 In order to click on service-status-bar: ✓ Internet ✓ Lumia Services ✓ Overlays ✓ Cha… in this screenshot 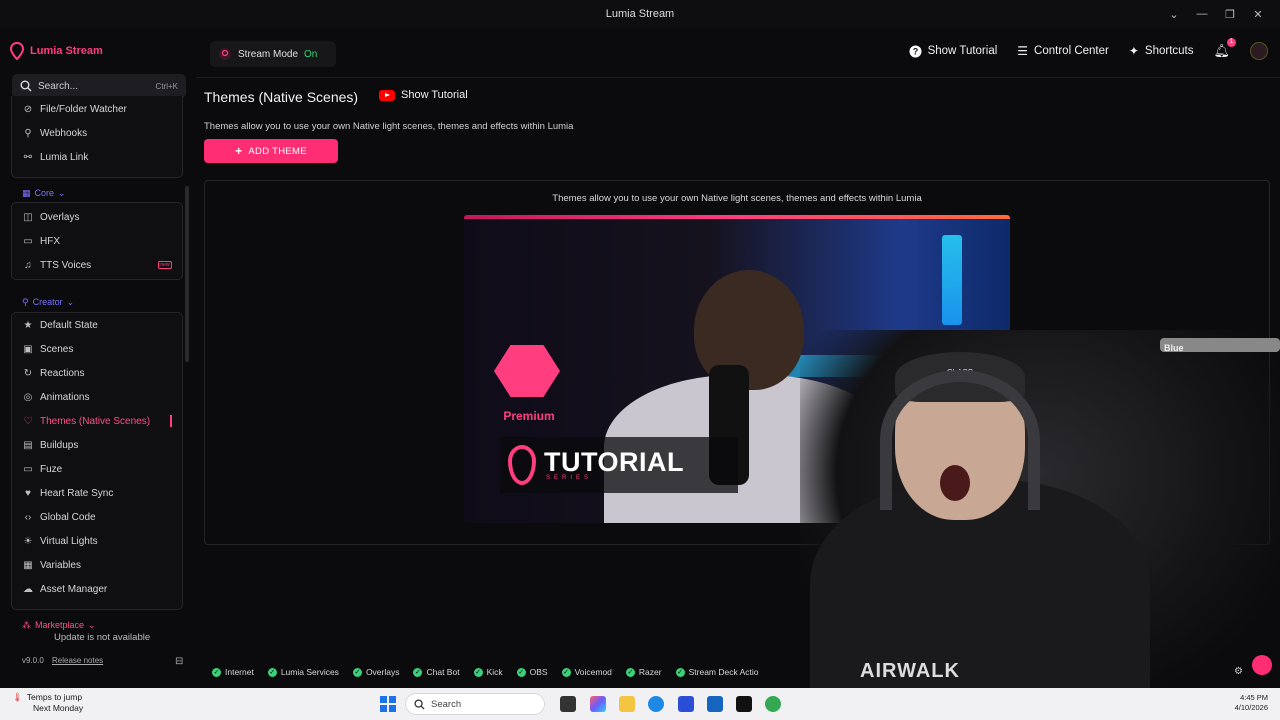, I will do `click(738, 672)`.